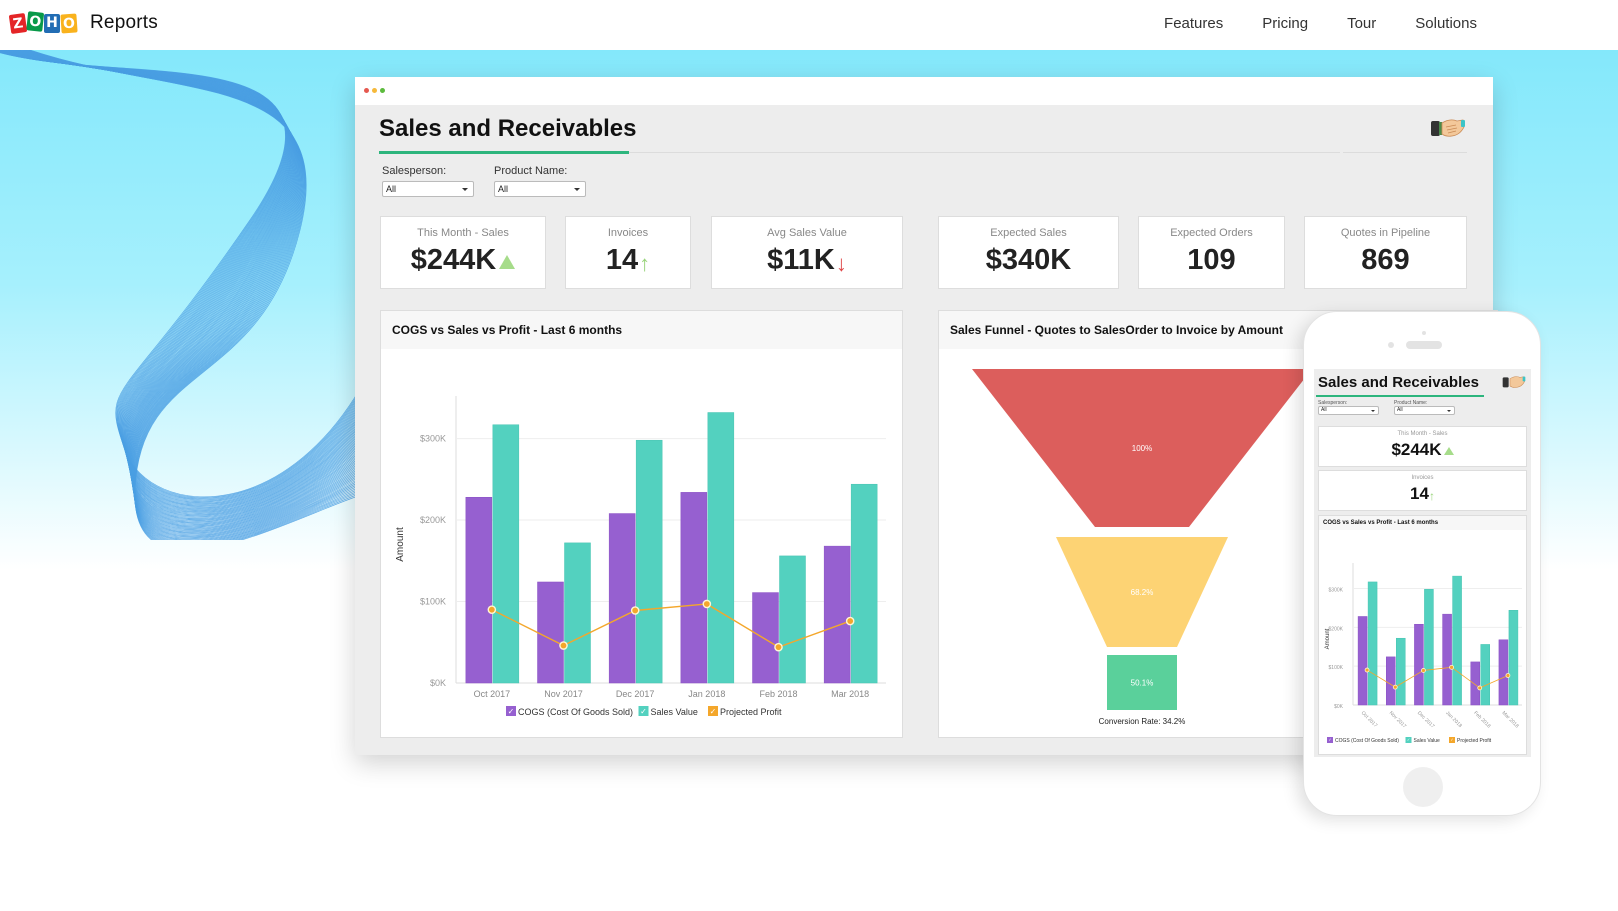 This screenshot has width=1618, height=911. I want to click on maximize-dot-icon, so click(382, 90).